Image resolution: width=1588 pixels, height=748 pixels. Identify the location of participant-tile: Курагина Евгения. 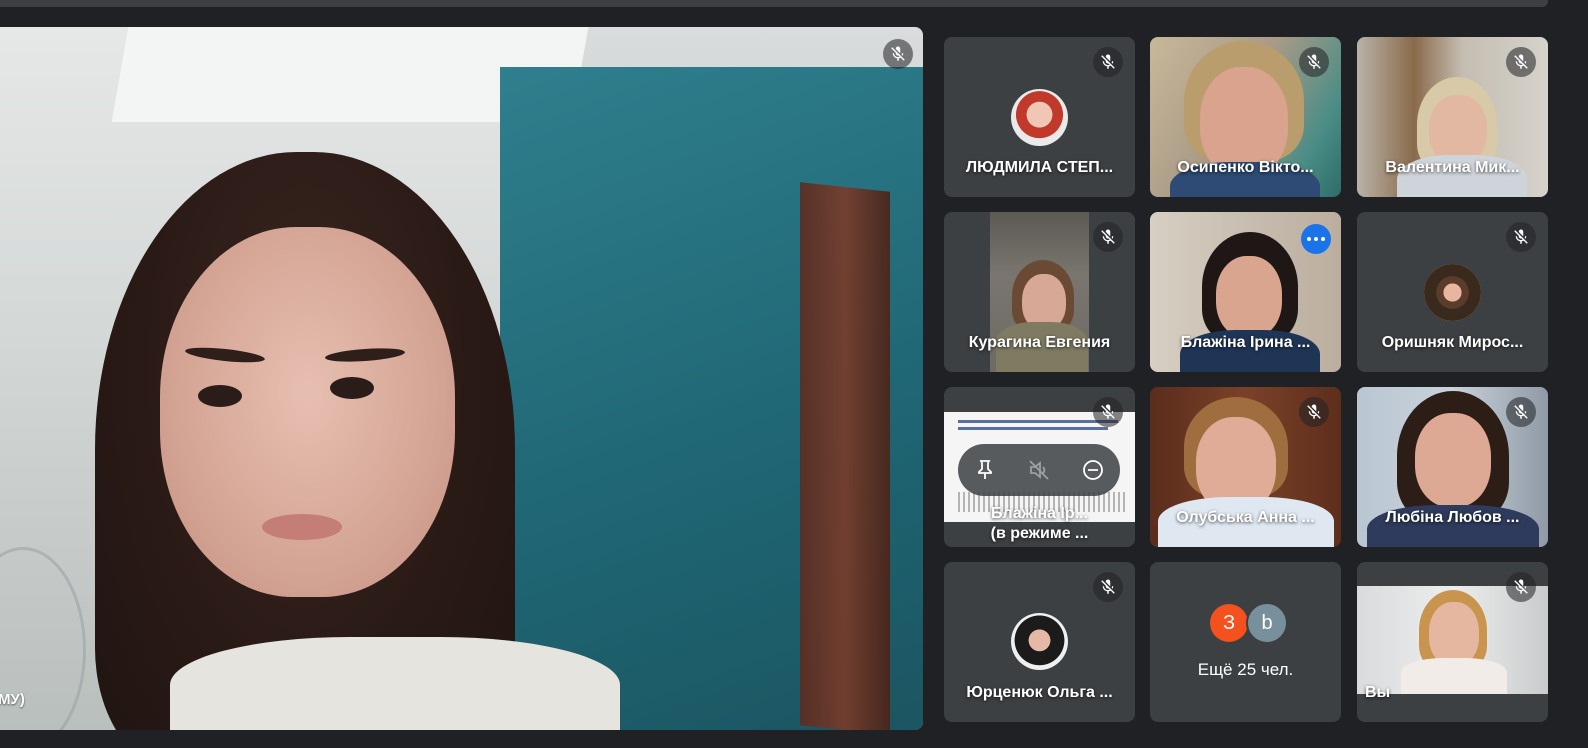
(1039, 292).